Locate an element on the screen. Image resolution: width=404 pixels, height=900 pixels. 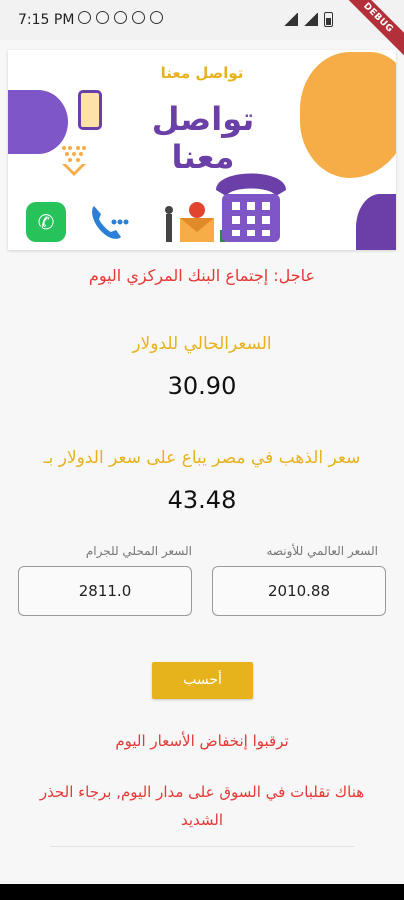
calculate-button: أحسب is located at coordinates (202, 680).